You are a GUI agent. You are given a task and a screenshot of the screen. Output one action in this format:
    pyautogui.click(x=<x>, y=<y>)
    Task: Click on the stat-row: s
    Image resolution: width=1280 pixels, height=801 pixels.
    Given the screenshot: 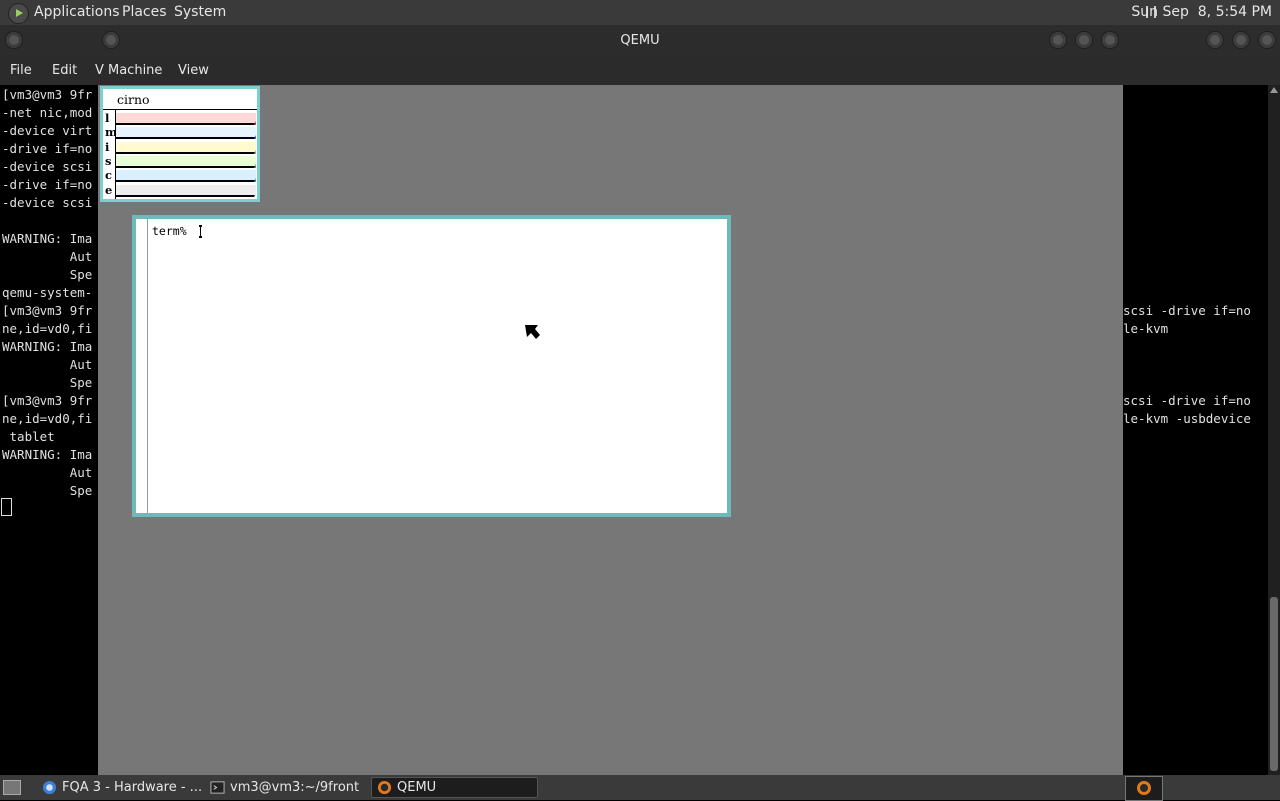 What is the action you would take?
    pyautogui.click(x=180, y=161)
    